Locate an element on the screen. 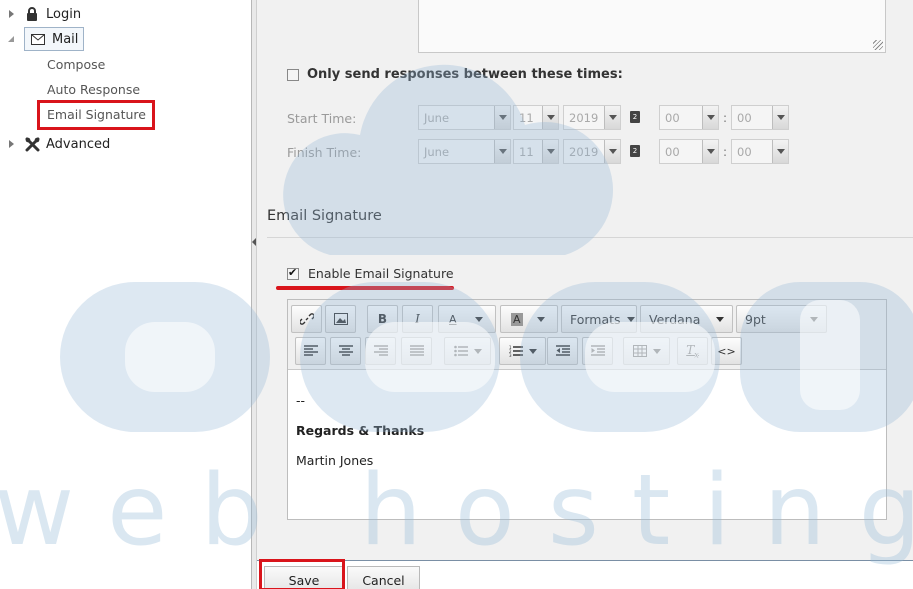 Image resolution: width=913 pixels, height=589 pixels. sidebar-item-compose: Compose is located at coordinates (76, 64).